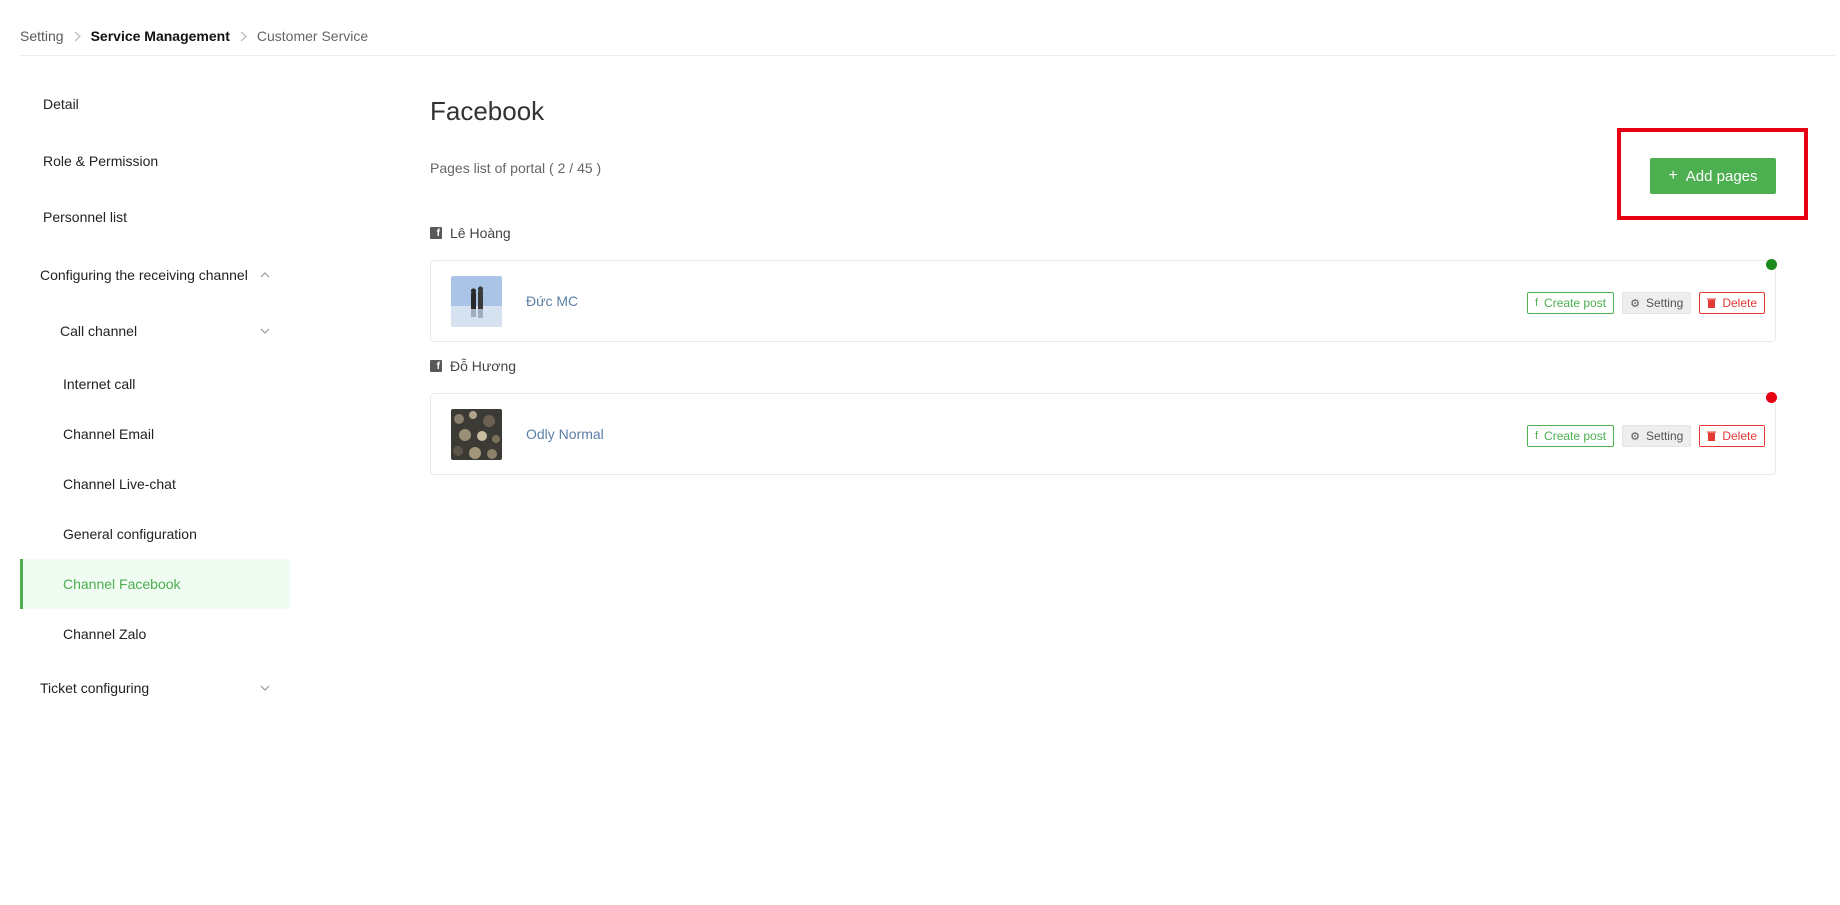 This screenshot has height=905, width=1840. Describe the element at coordinates (85, 217) in the screenshot. I see `sidebar-item-label: Personnel list` at that location.